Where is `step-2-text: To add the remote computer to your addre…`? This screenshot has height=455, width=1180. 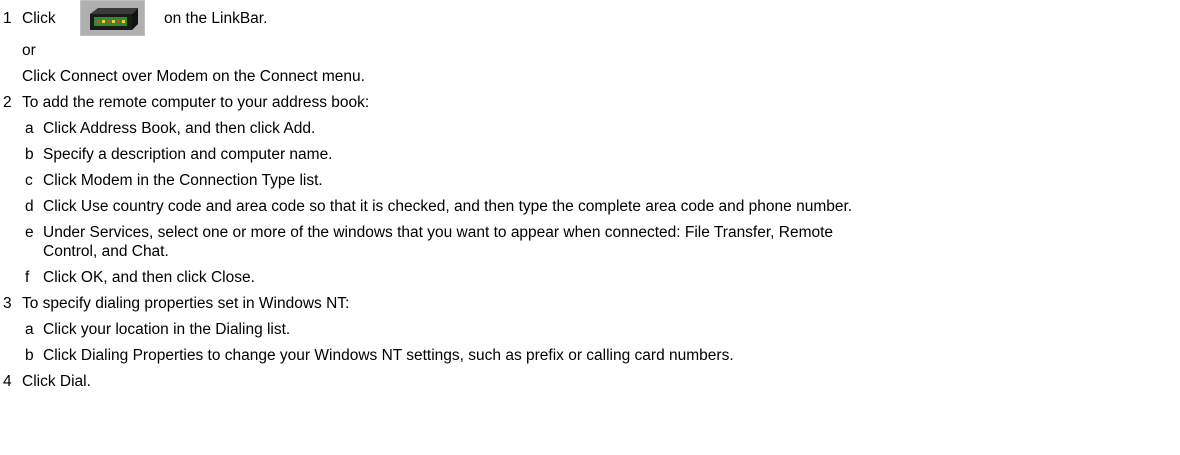 step-2-text: To add the remote computer to your addre… is located at coordinates (196, 102).